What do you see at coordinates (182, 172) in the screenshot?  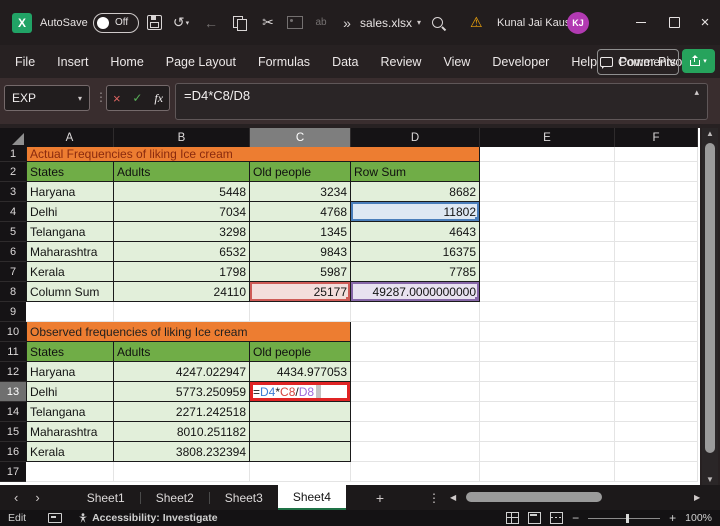 I see `cell-b2: Adults` at bounding box center [182, 172].